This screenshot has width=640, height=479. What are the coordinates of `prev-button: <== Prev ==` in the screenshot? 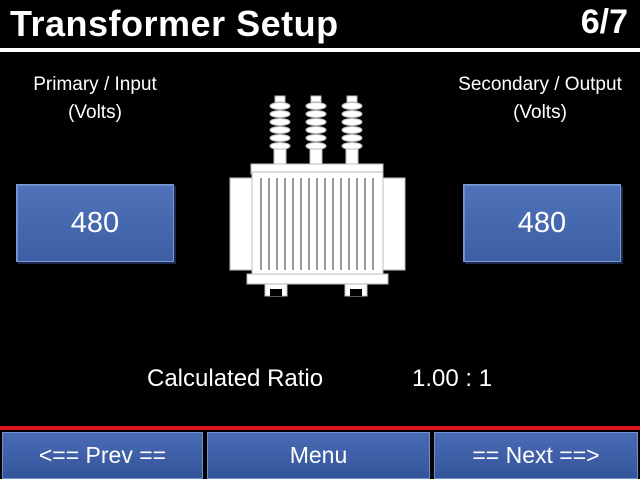 It's located at (102, 455).